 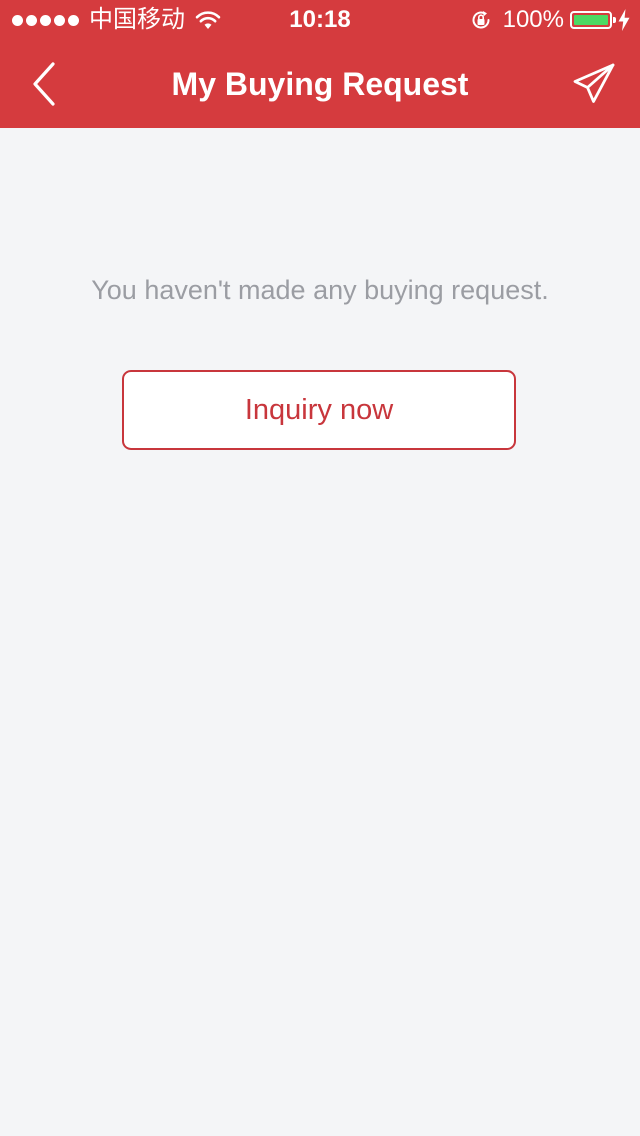 What do you see at coordinates (624, 20) in the screenshot?
I see `charging-bolt-icon` at bounding box center [624, 20].